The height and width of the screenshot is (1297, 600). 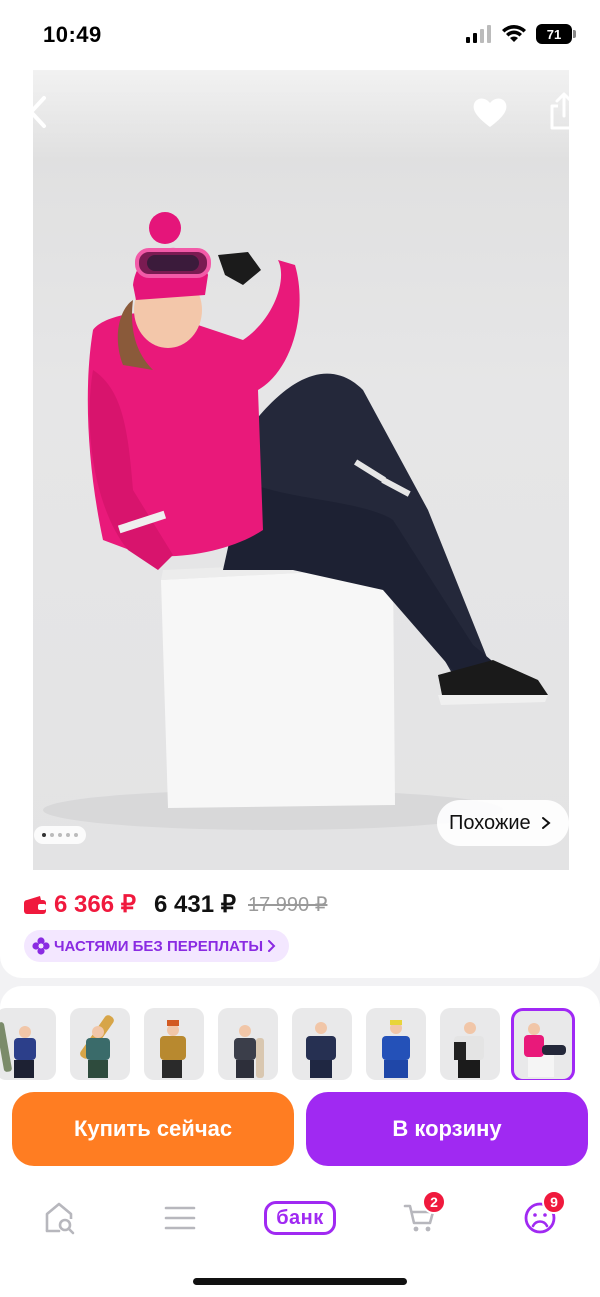 I want to click on price-row: 6 366 ₽ 6 431 ₽ 17 990 ₽, so click(x=175, y=904).